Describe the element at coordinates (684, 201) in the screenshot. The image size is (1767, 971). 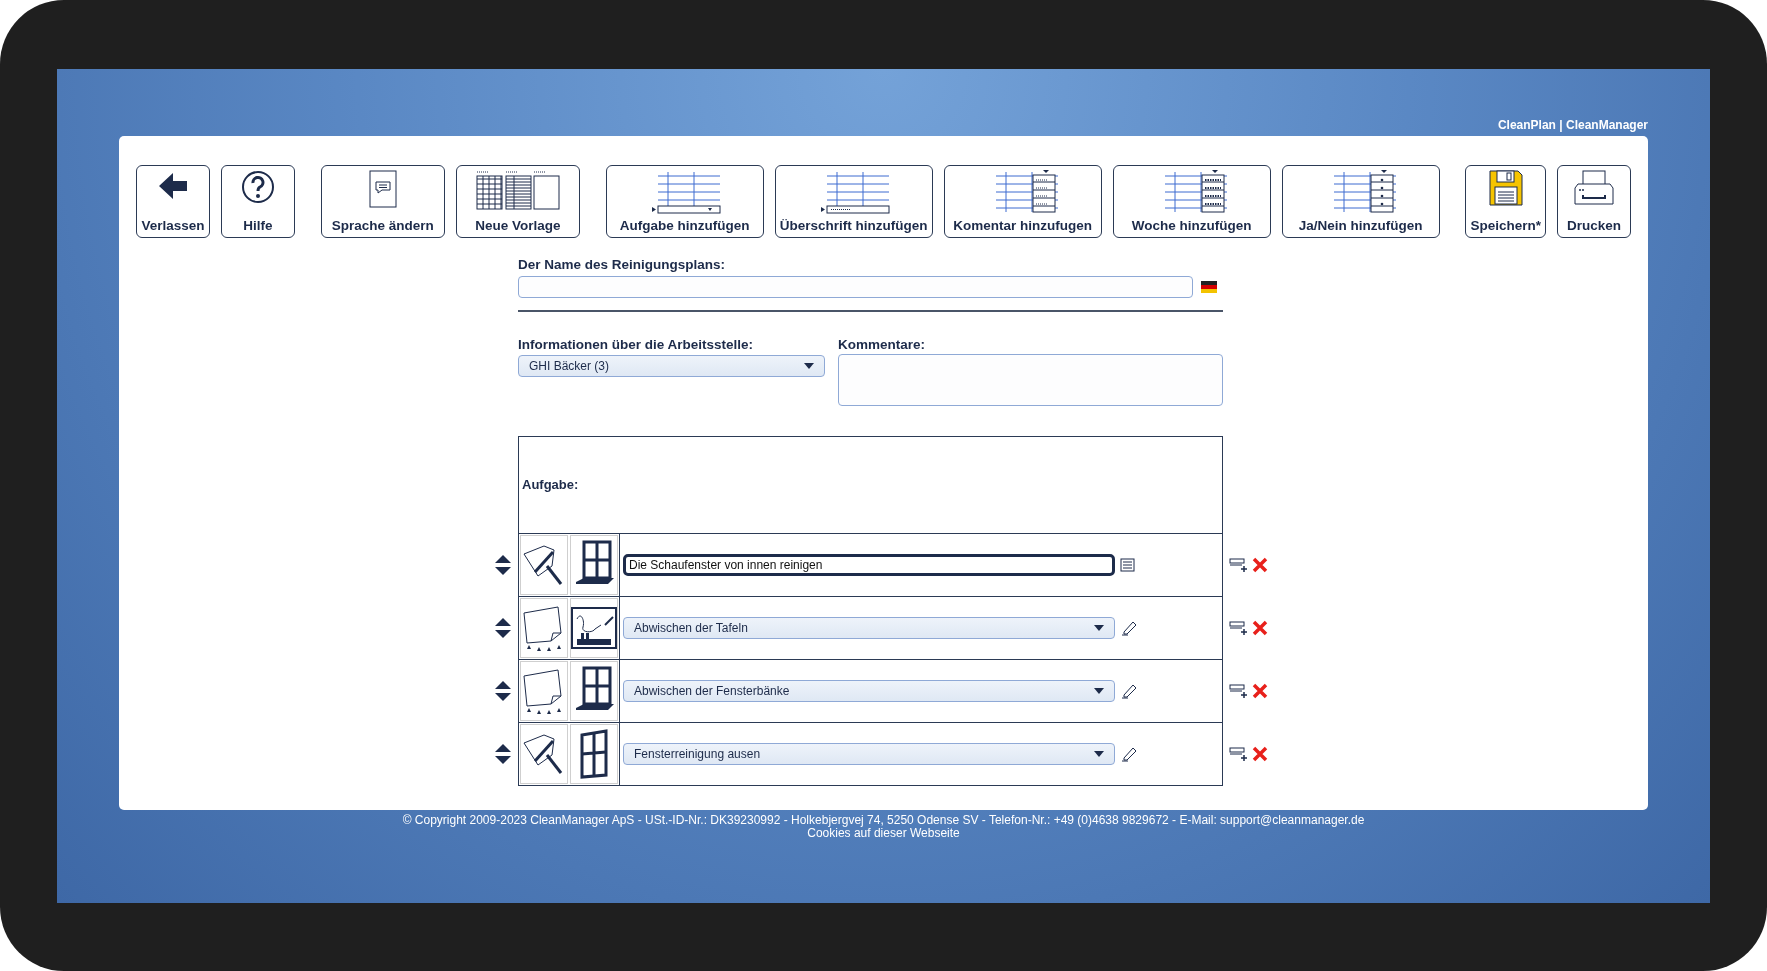
I see `toolbar-button: Aufgabe hinzufügen` at that location.